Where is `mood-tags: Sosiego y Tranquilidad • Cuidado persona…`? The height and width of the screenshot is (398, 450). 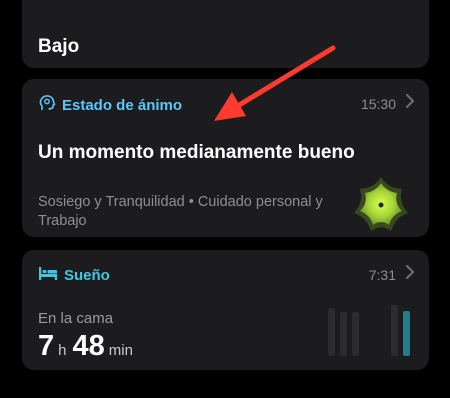 mood-tags: Sosiego y Tranquilidad • Cuidado persona… is located at coordinates (180, 211).